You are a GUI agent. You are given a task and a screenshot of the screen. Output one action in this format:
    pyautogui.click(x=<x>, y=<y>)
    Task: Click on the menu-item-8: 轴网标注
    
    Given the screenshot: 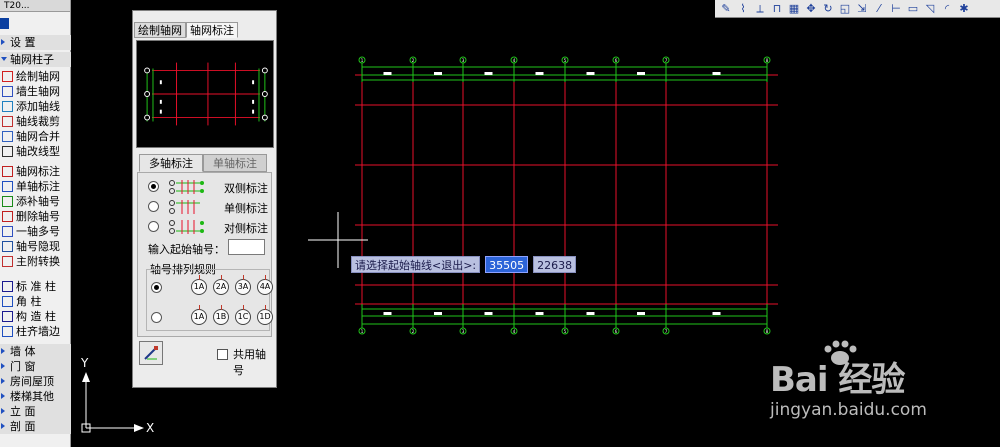 What is the action you would take?
    pyautogui.click(x=35, y=171)
    